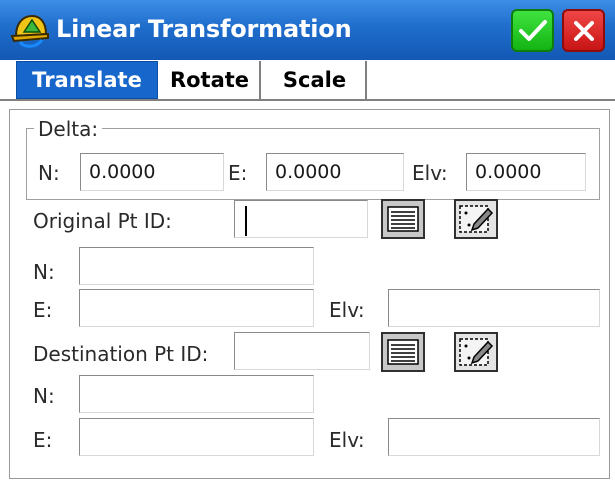 Image resolution: width=615 pixels, height=487 pixels. Describe the element at coordinates (238, 173) in the screenshot. I see `delta-e-label: E:` at that location.